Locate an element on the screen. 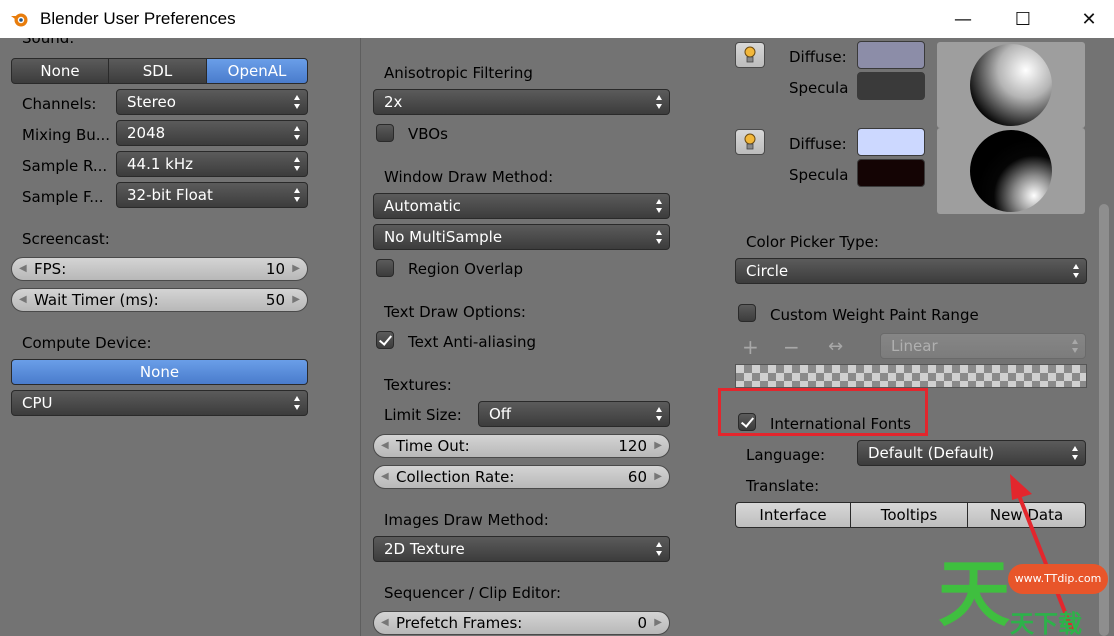 This screenshot has height=636, width=1114. weight-color-ramp is located at coordinates (911, 376).